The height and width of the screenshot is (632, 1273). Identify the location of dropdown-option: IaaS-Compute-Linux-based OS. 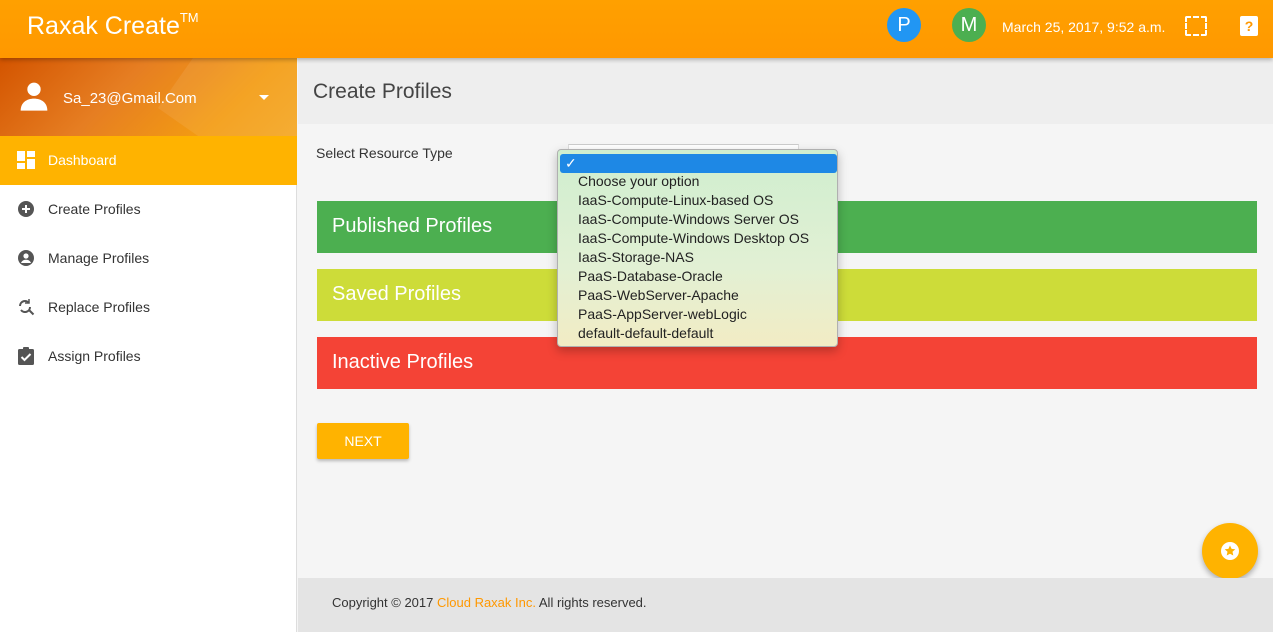
(675, 200).